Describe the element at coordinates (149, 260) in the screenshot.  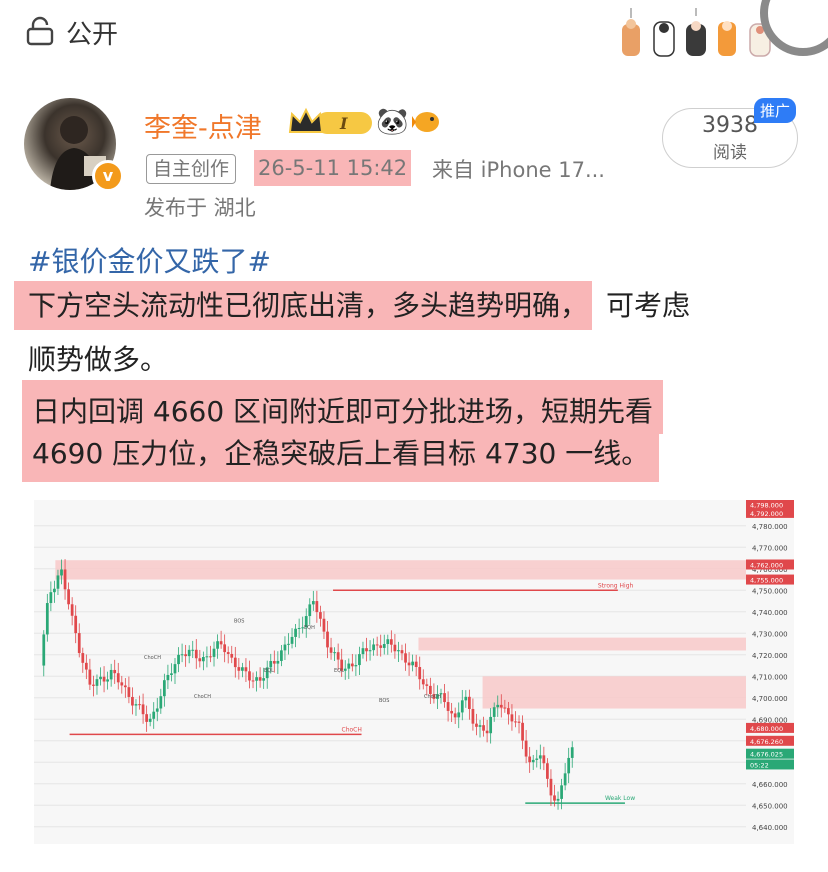
I see `hashtag-link: #银价金价又跌了#` at that location.